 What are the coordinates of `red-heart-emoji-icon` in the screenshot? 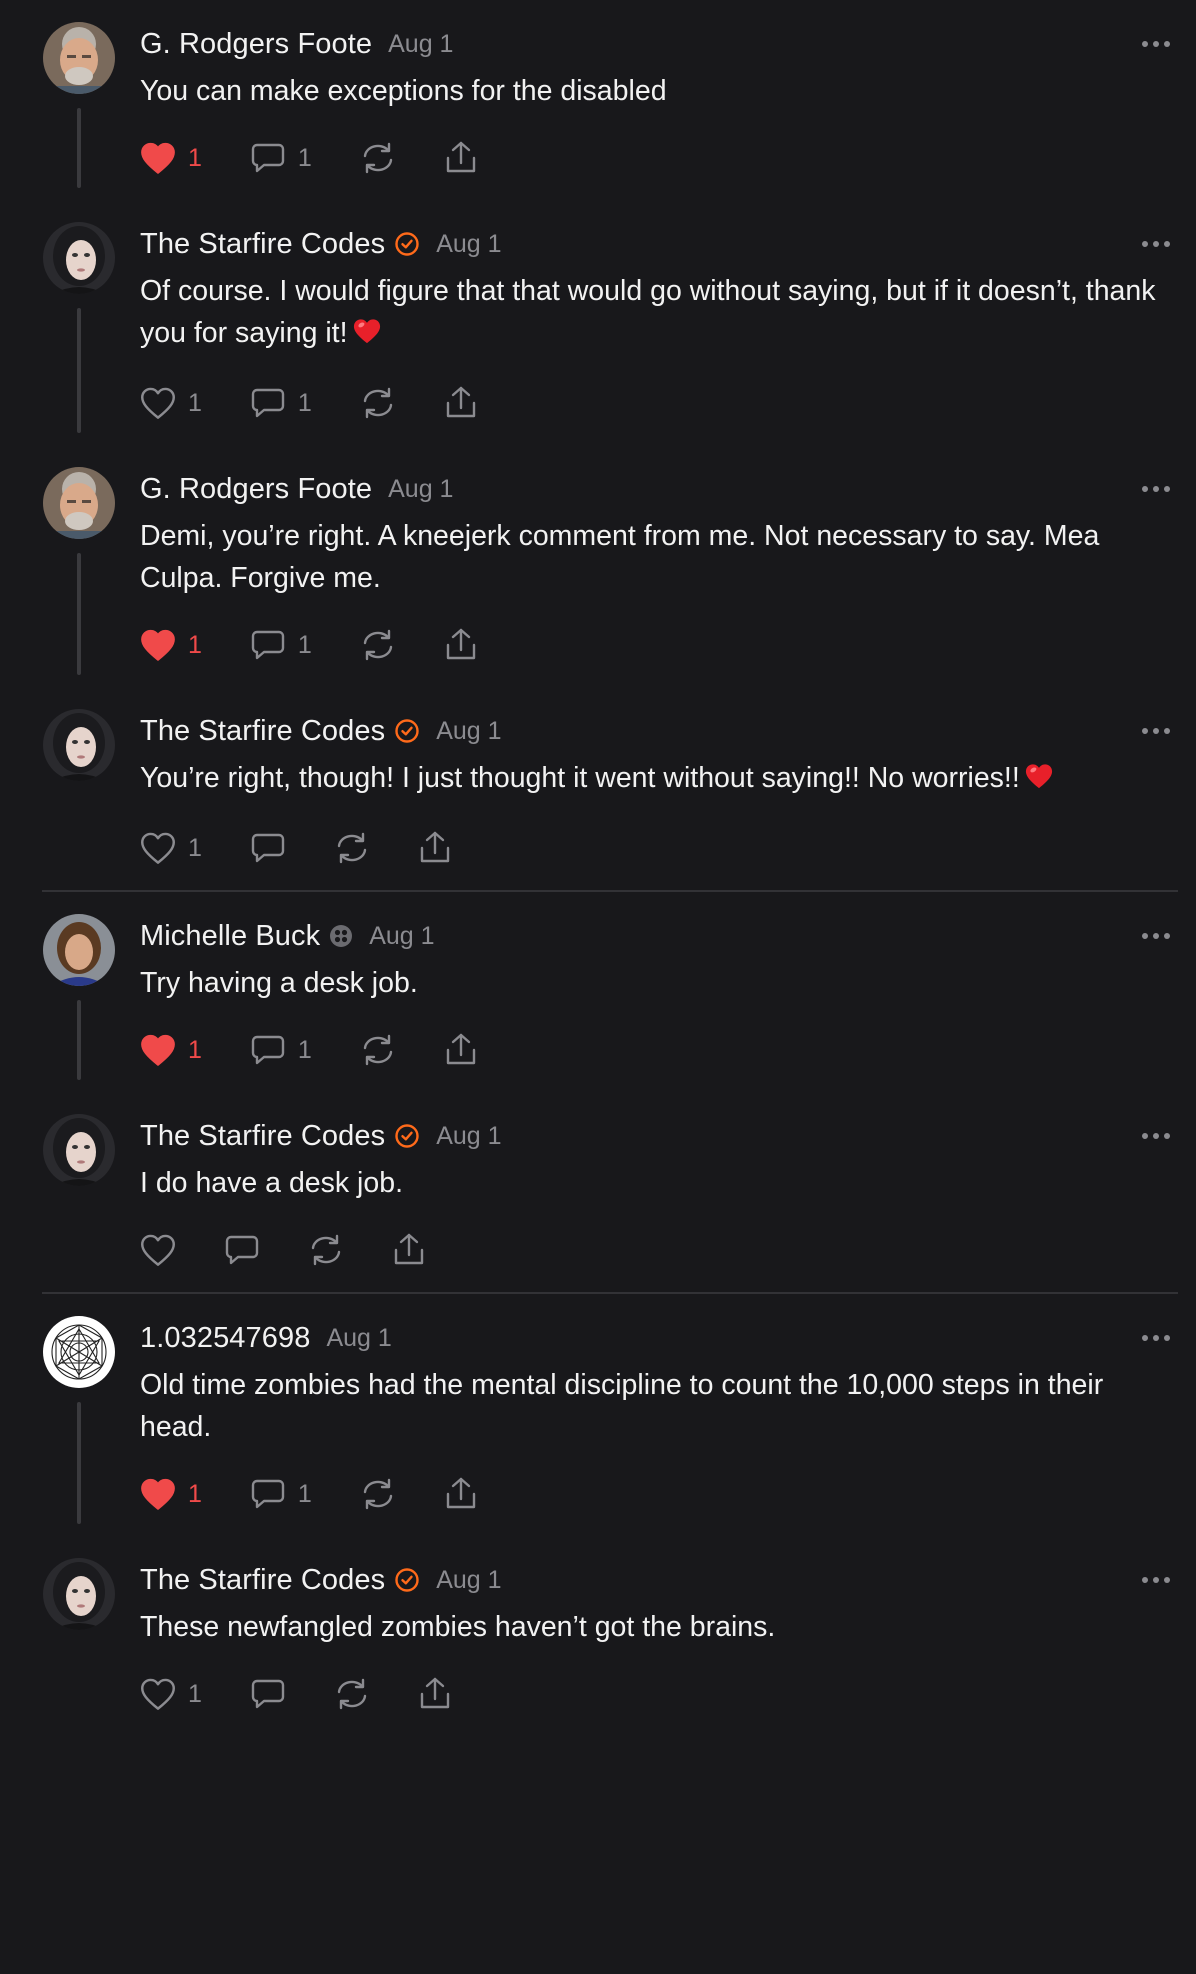 It's located at (1039, 781).